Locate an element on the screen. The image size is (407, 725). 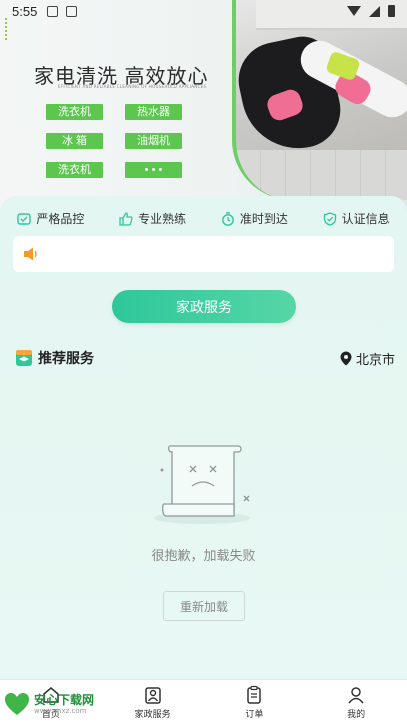
graduation-cap-icon is located at coordinates (24, 358).